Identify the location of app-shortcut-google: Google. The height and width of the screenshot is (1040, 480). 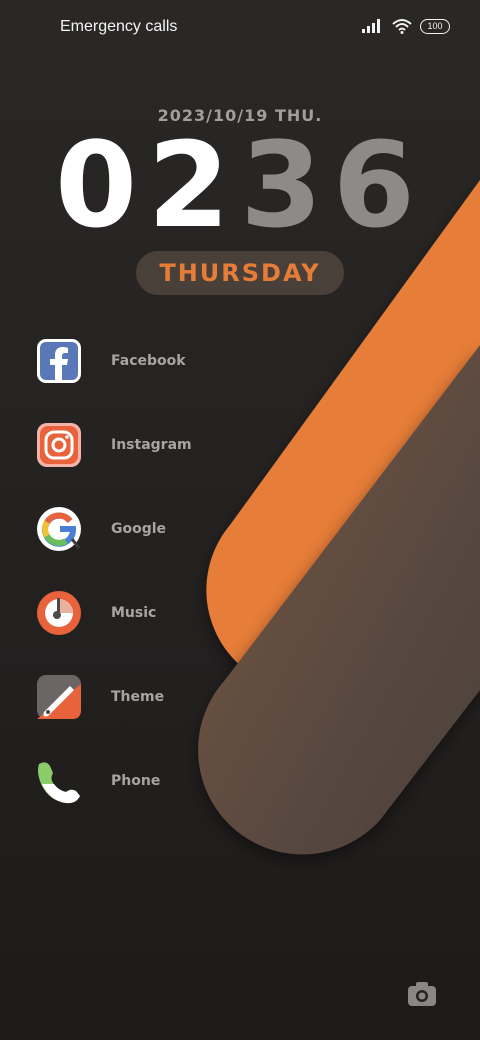
(126, 529).